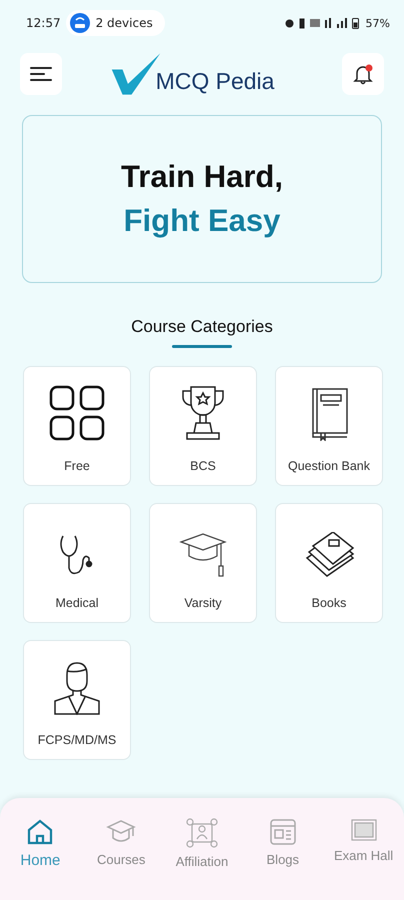 This screenshot has height=900, width=404. What do you see at coordinates (215, 81) in the screenshot?
I see `app-logo-text: MCQ Pedia` at bounding box center [215, 81].